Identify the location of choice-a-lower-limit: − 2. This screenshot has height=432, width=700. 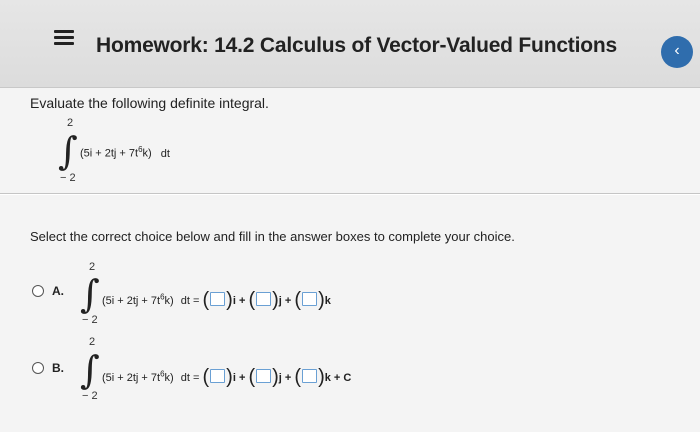
(90, 320).